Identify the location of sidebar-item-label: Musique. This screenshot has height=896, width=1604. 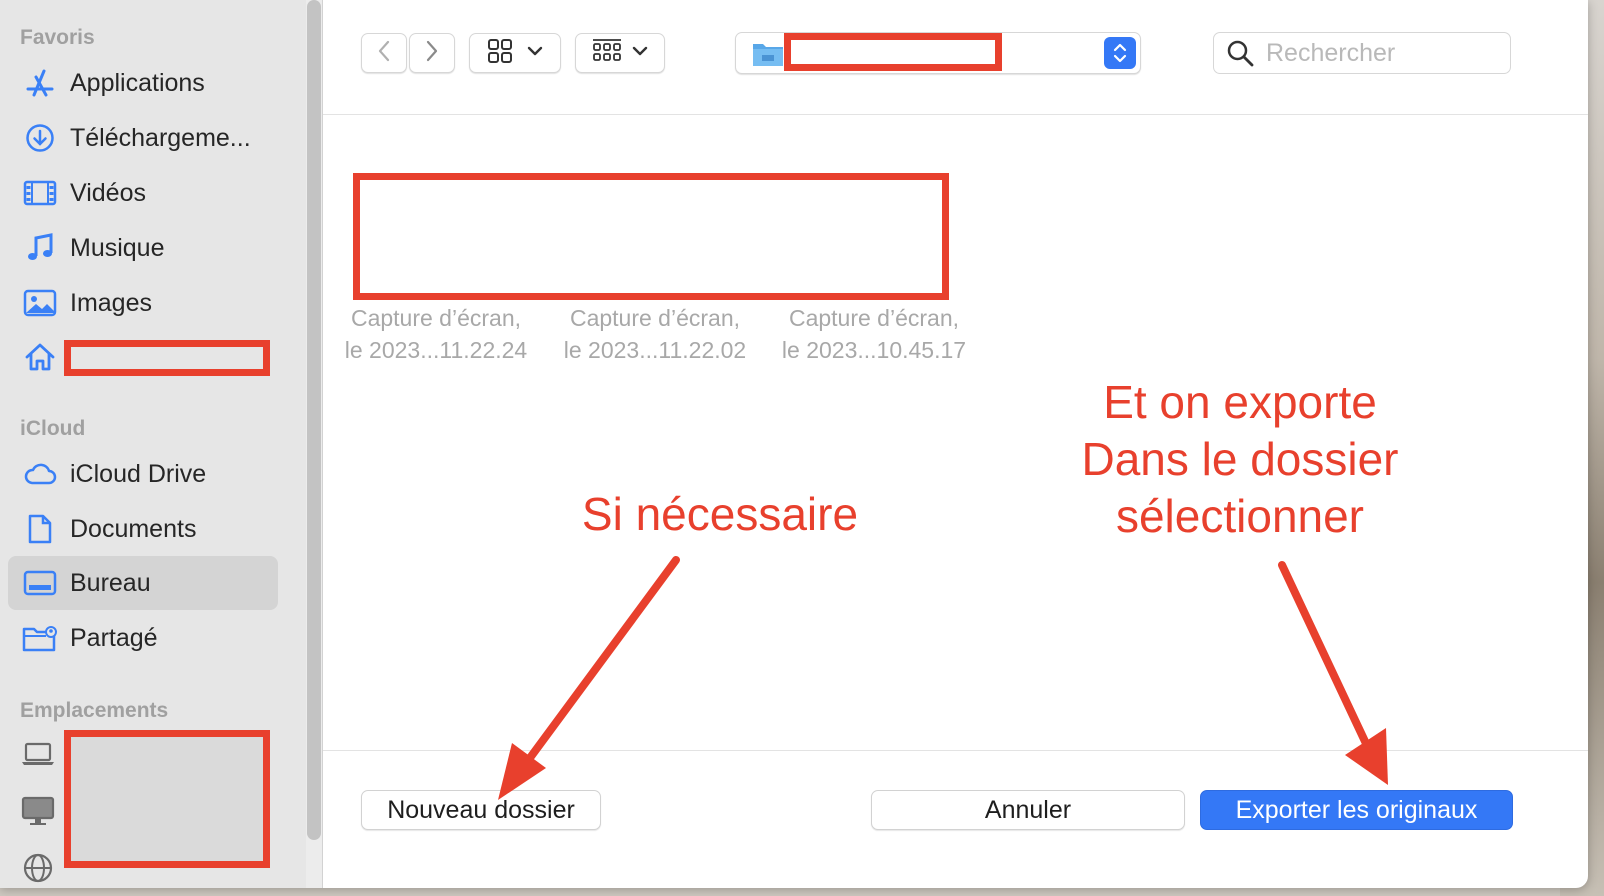
(117, 247).